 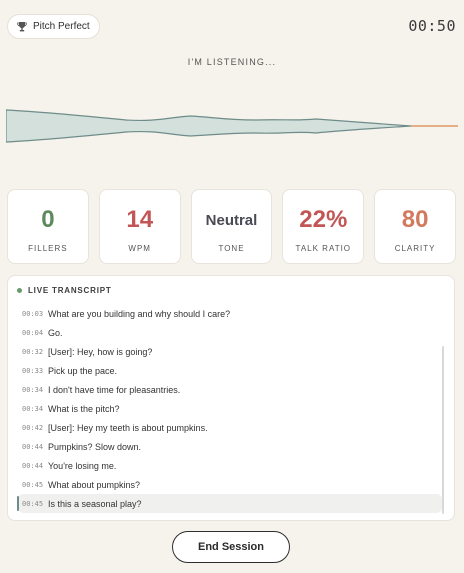 I want to click on metric-label: TALK RATIO, so click(x=323, y=248).